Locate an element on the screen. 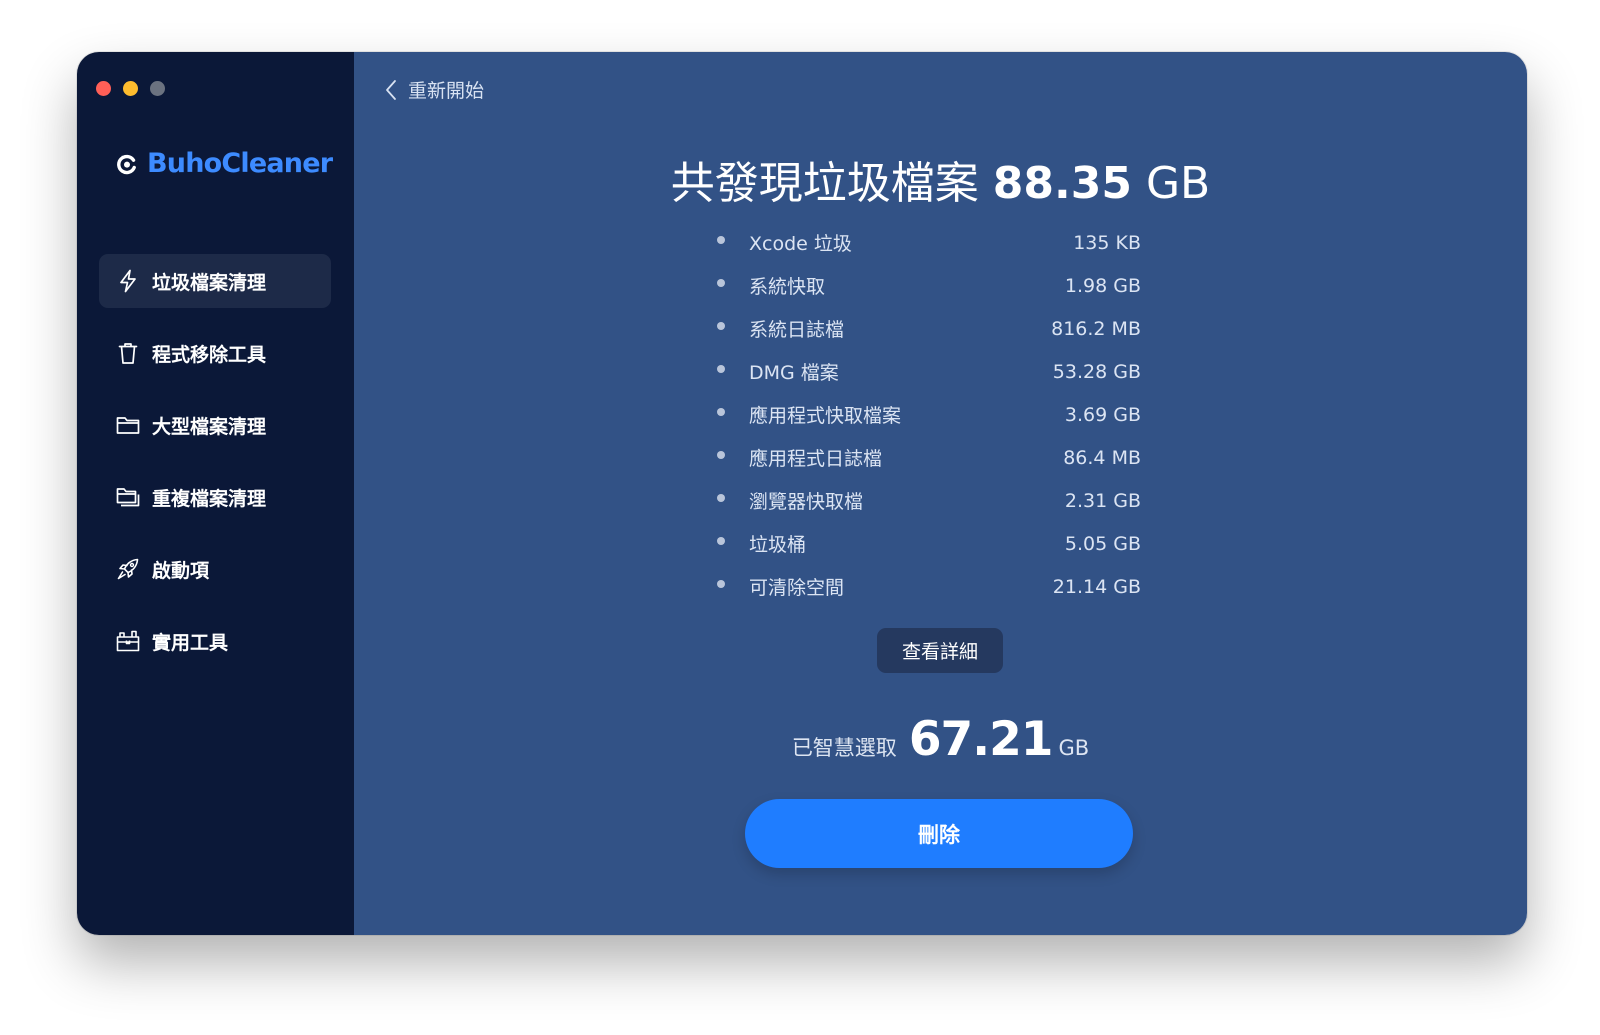 This screenshot has width=1600, height=1035. rocket-icon is located at coordinates (128, 569).